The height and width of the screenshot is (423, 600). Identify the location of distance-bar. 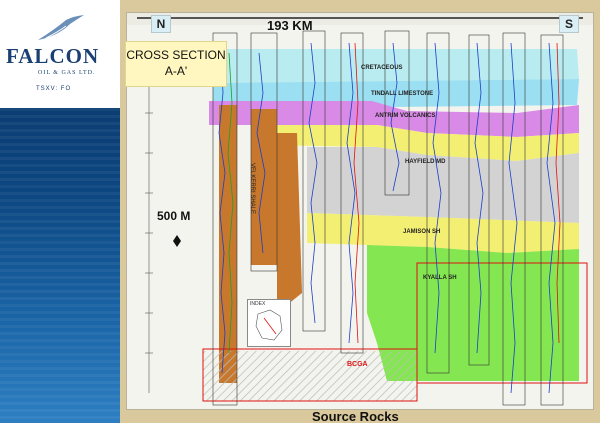
(360, 18).